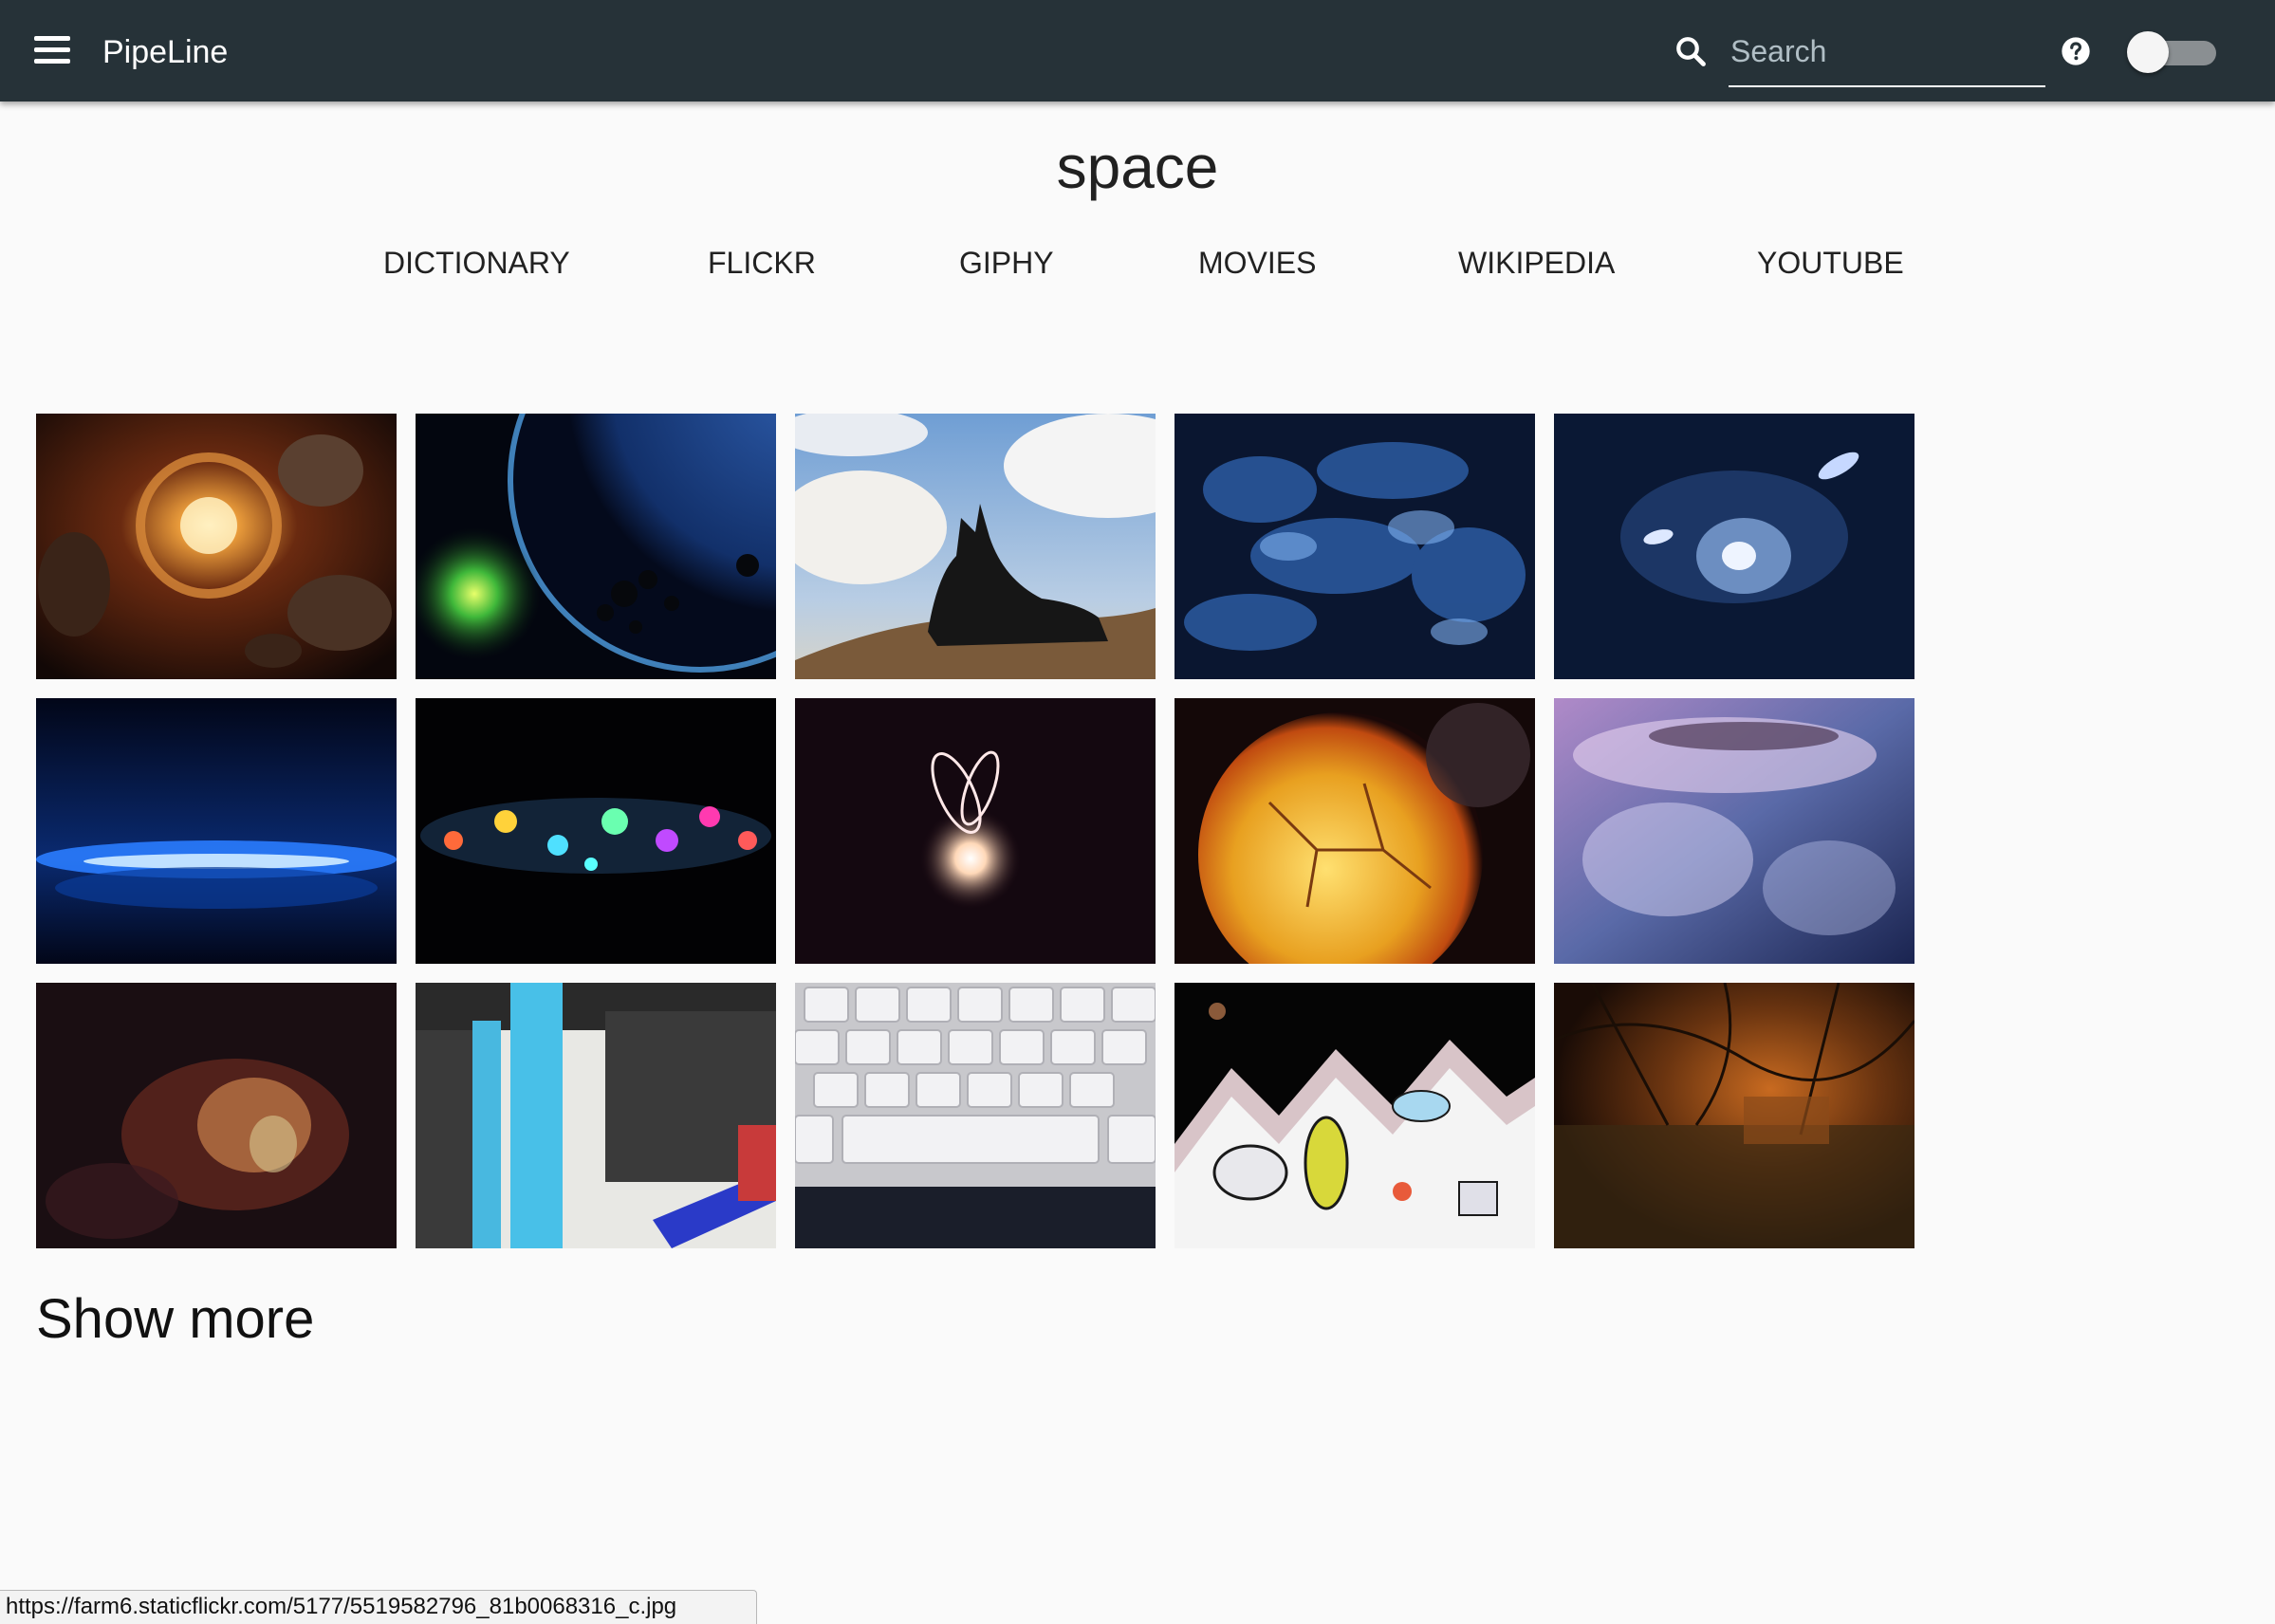  I want to click on tab-flickr: FLICKR, so click(762, 262).